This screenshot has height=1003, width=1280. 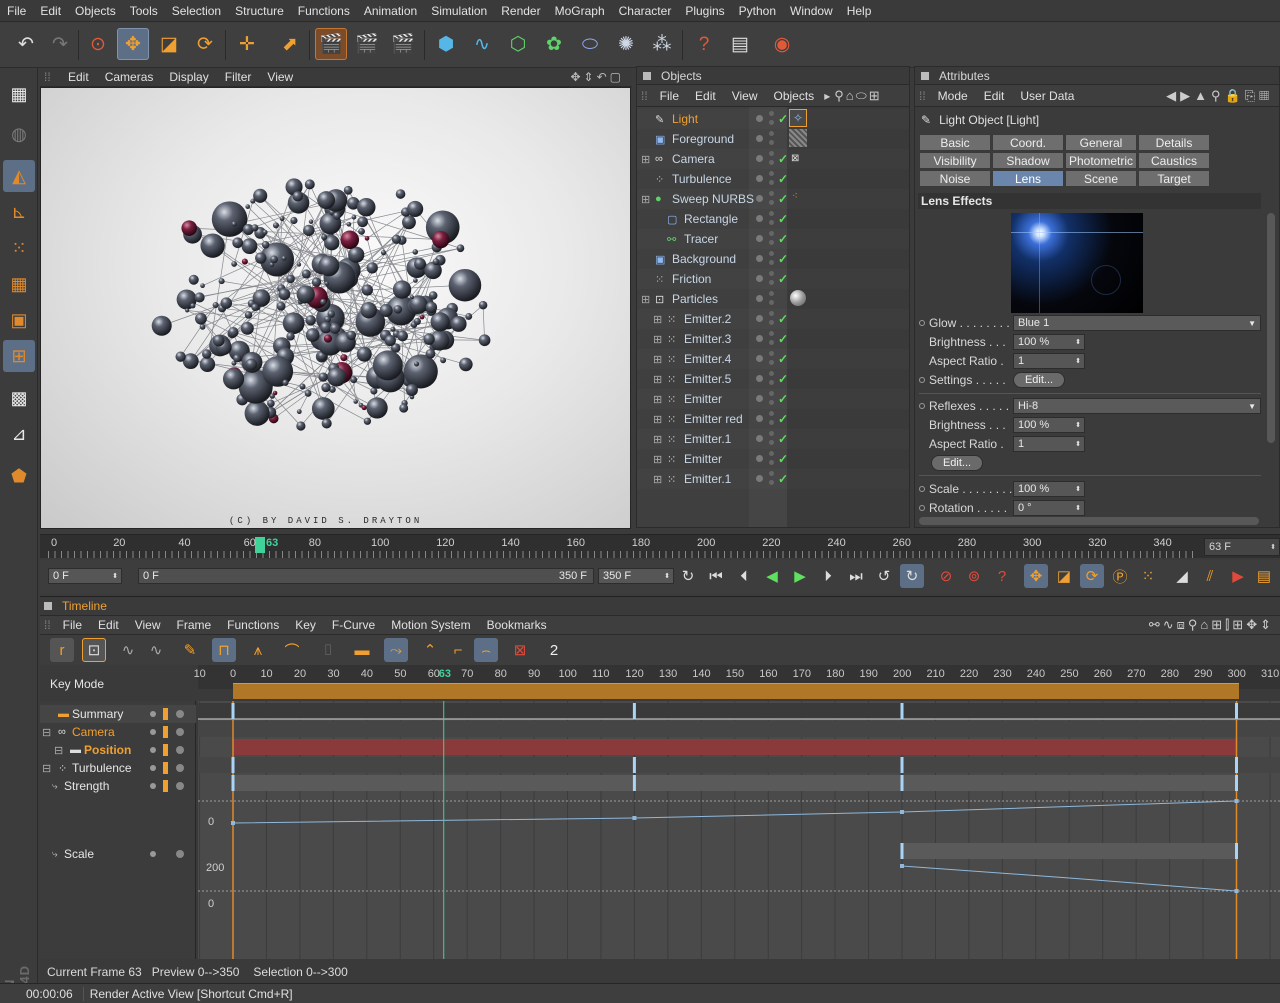 What do you see at coordinates (224, 650) in the screenshot?
I see `magnet-icon: ⊓` at bounding box center [224, 650].